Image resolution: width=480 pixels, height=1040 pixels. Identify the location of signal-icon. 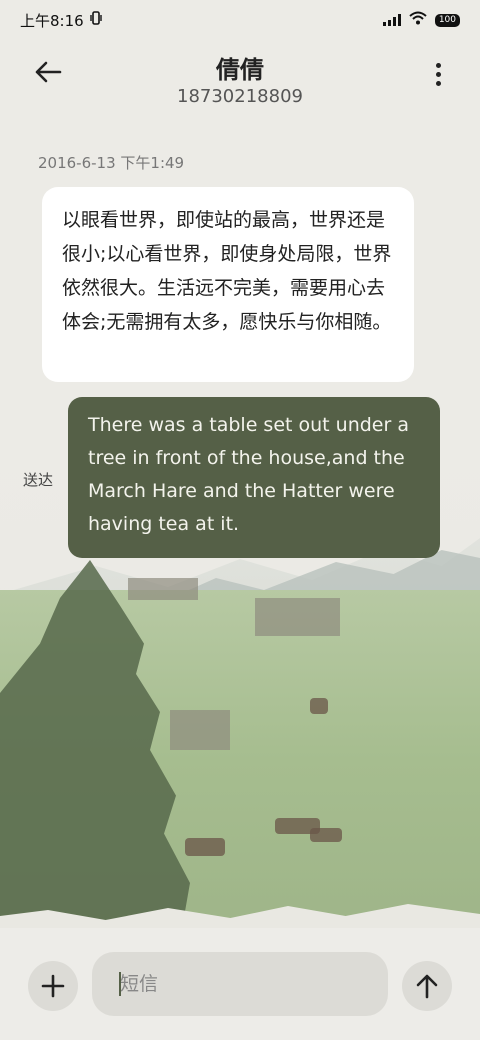
(391, 20).